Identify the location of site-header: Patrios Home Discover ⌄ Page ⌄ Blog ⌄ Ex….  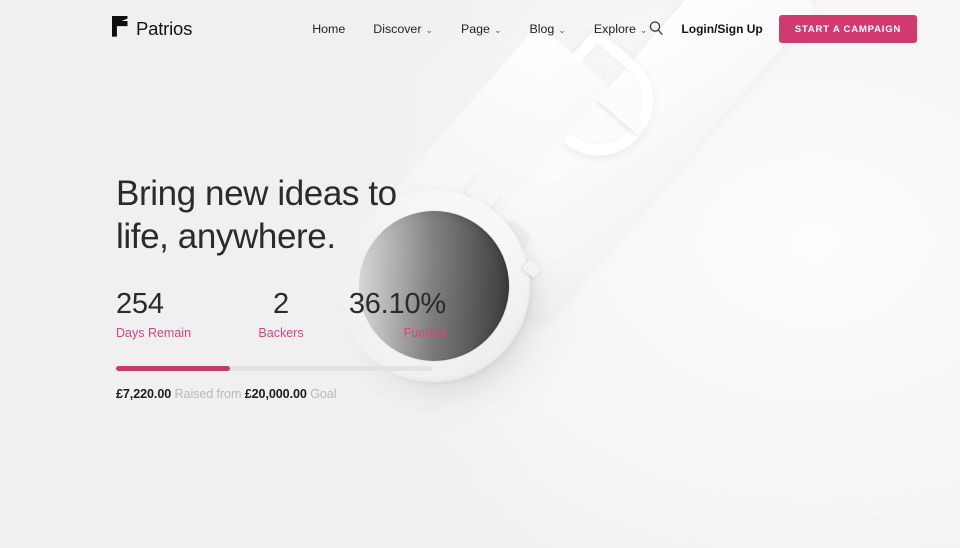
(480, 29).